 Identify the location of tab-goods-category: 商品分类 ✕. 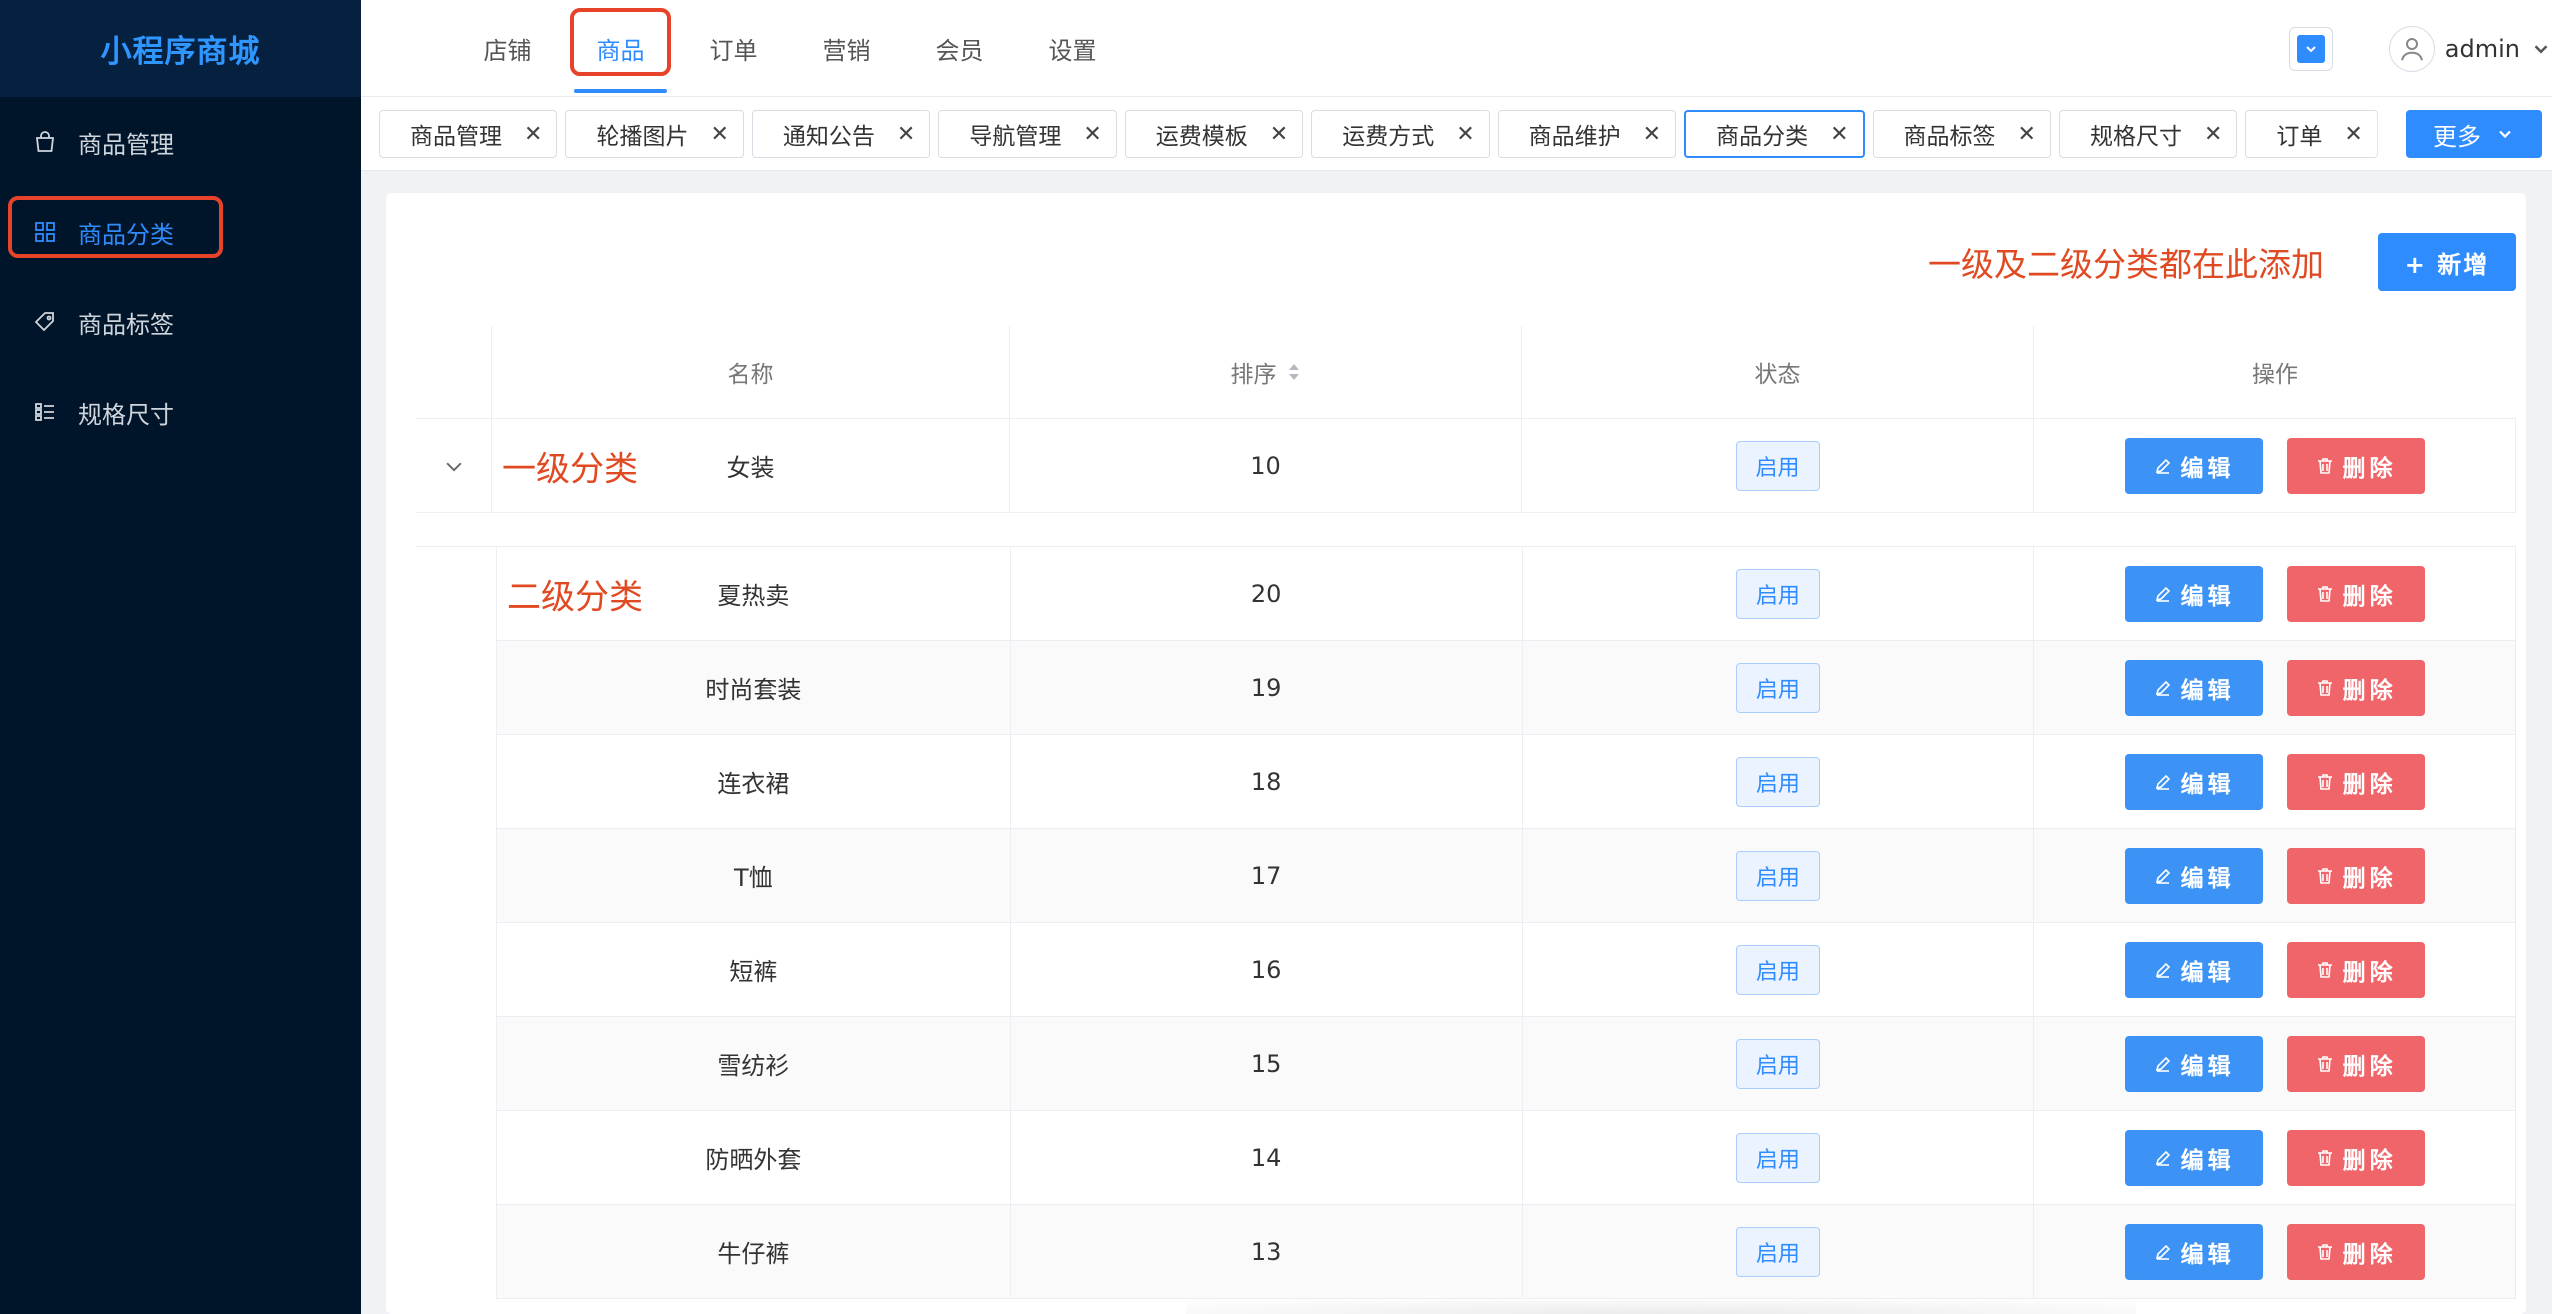
(1774, 134).